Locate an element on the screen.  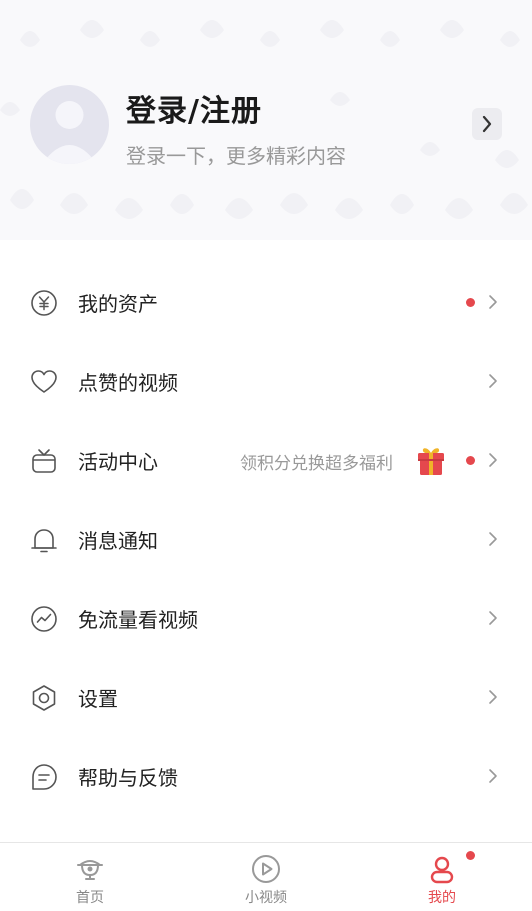
menu-item-label: 免流量看视频 is located at coordinates (138, 620).